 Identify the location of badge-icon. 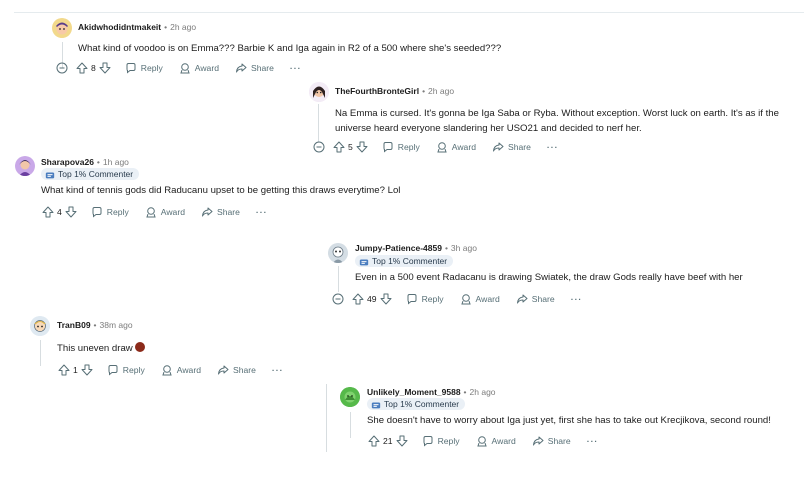
(364, 261).